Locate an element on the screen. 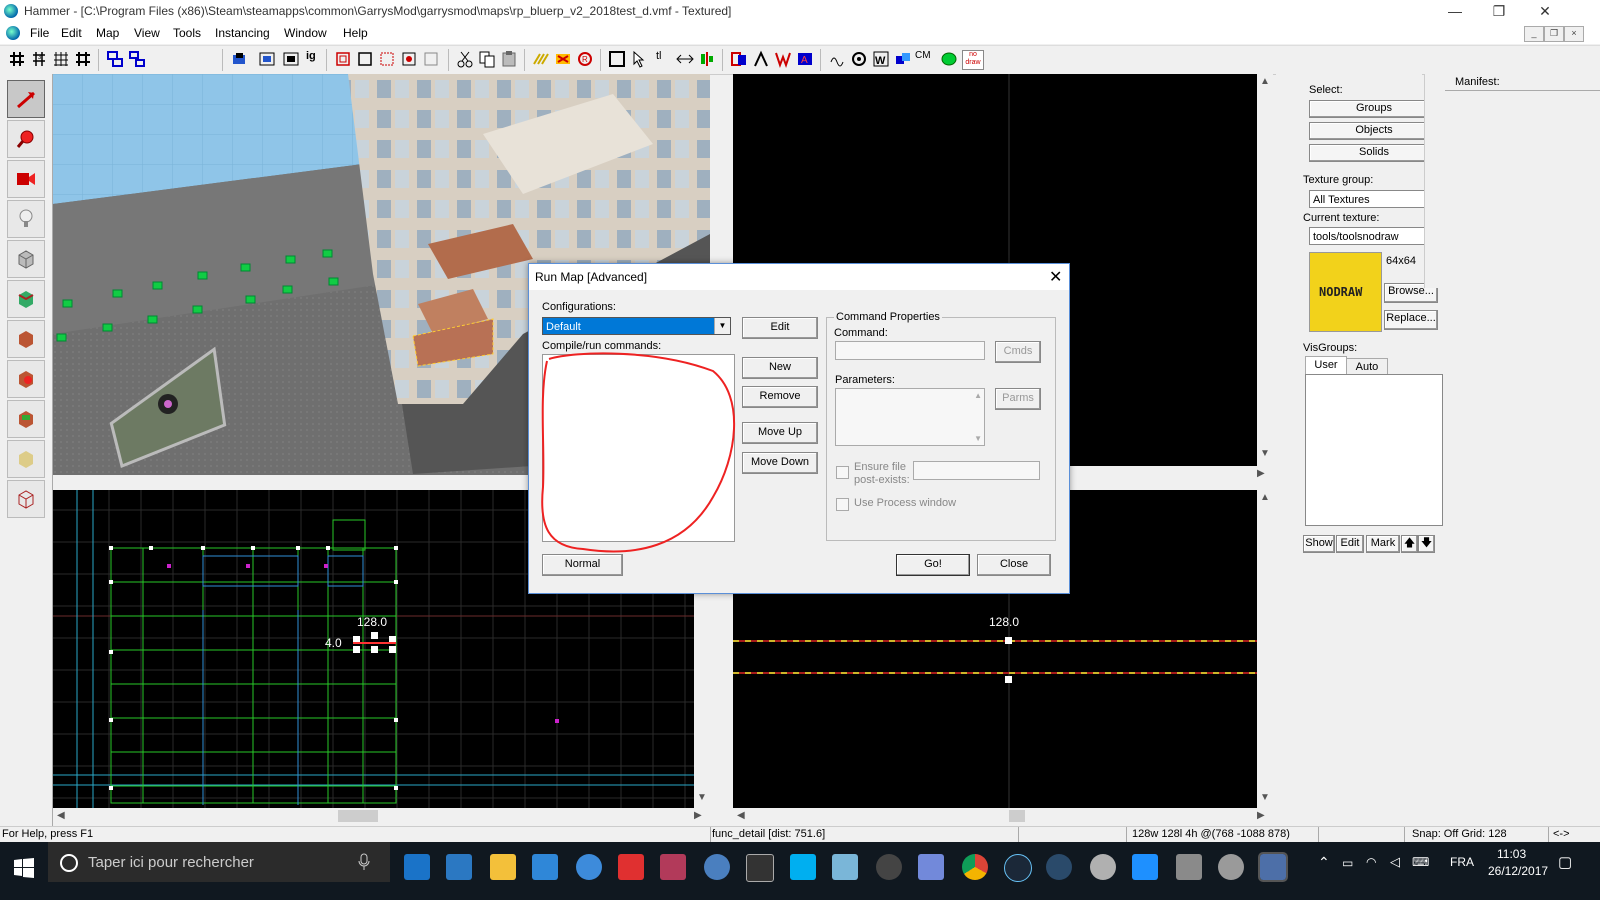 Image resolution: width=1600 pixels, height=900 pixels. clock-date: 26/12/2017 is located at coordinates (1518, 871).